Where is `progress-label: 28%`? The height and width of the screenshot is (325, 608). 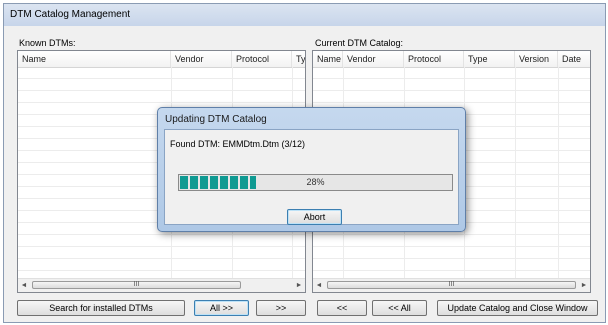 progress-label: 28% is located at coordinates (315, 182).